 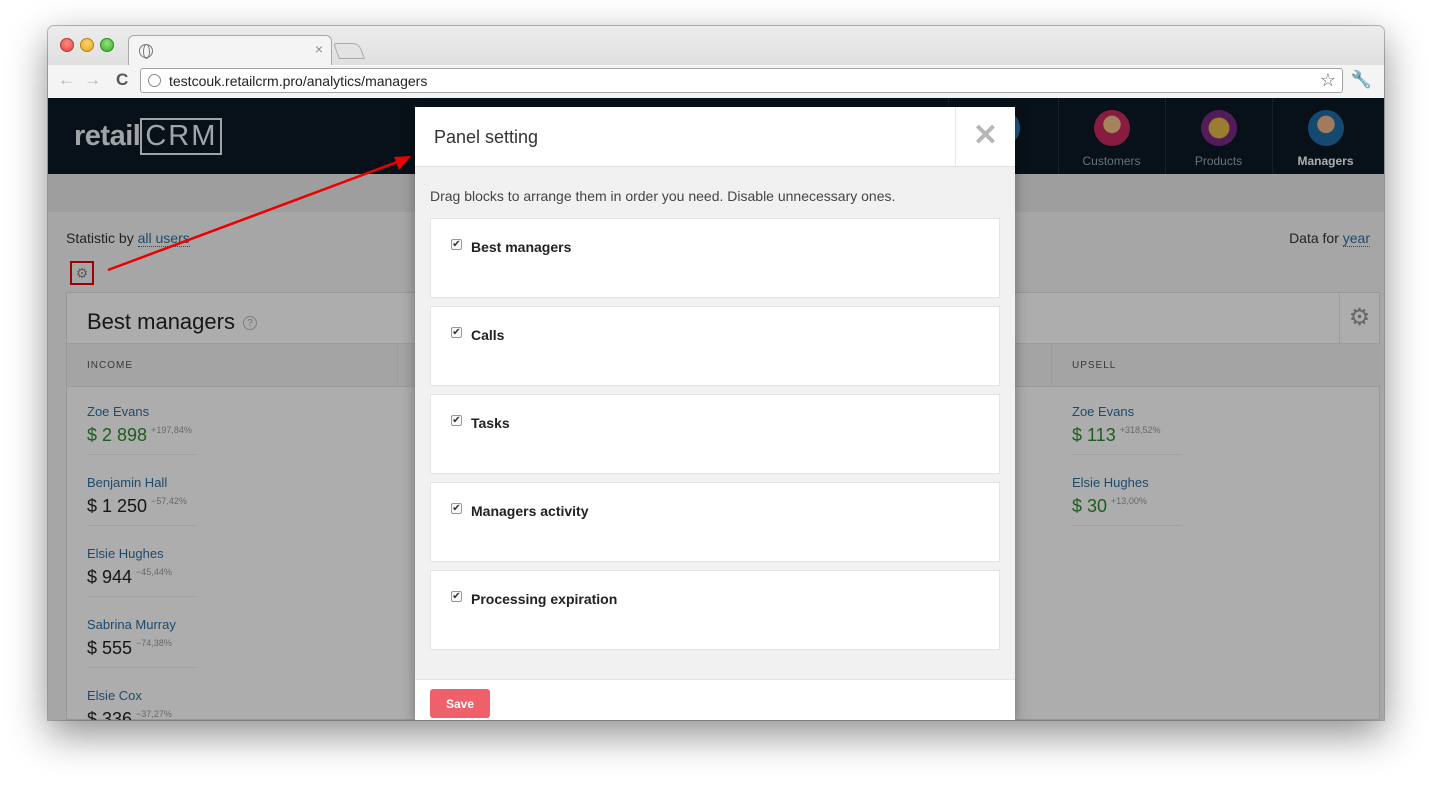 What do you see at coordinates (319, 49) in the screenshot?
I see `tab-close-icon: ×` at bounding box center [319, 49].